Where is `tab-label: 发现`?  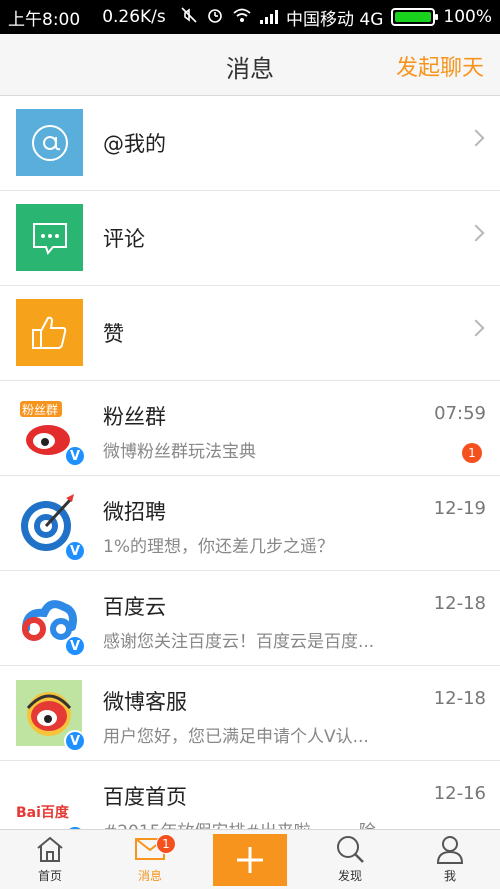
tab-label: 发现 is located at coordinates (349, 876).